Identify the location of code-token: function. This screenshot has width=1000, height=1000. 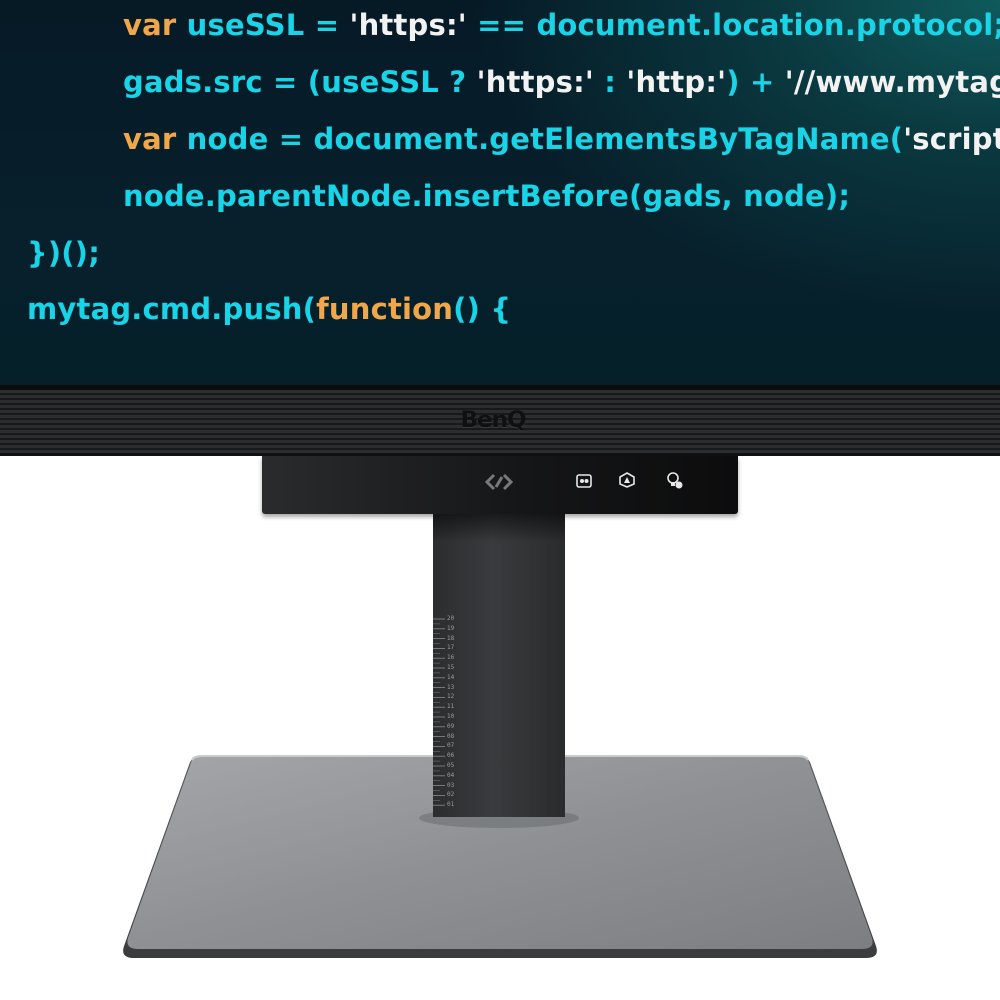
(385, 309).